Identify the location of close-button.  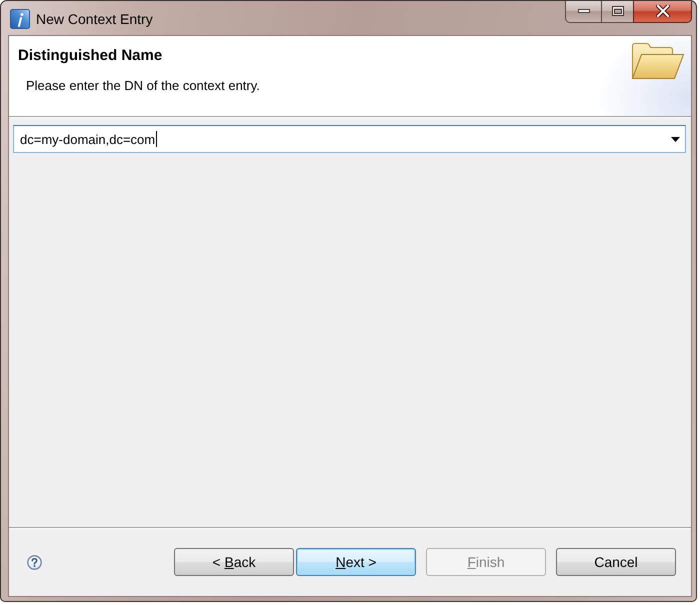
(662, 12).